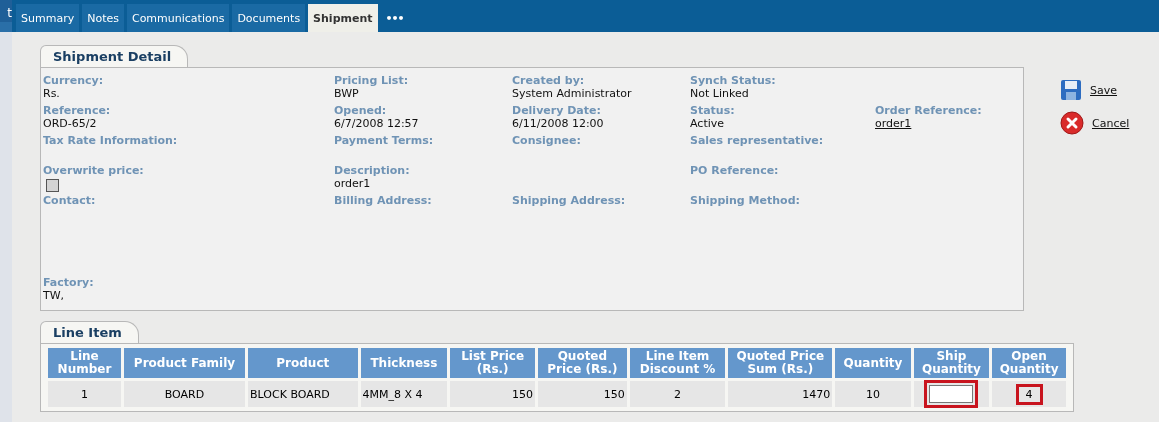  Describe the element at coordinates (111, 140) in the screenshot. I see `field-label: Tax Rate Information:` at that location.